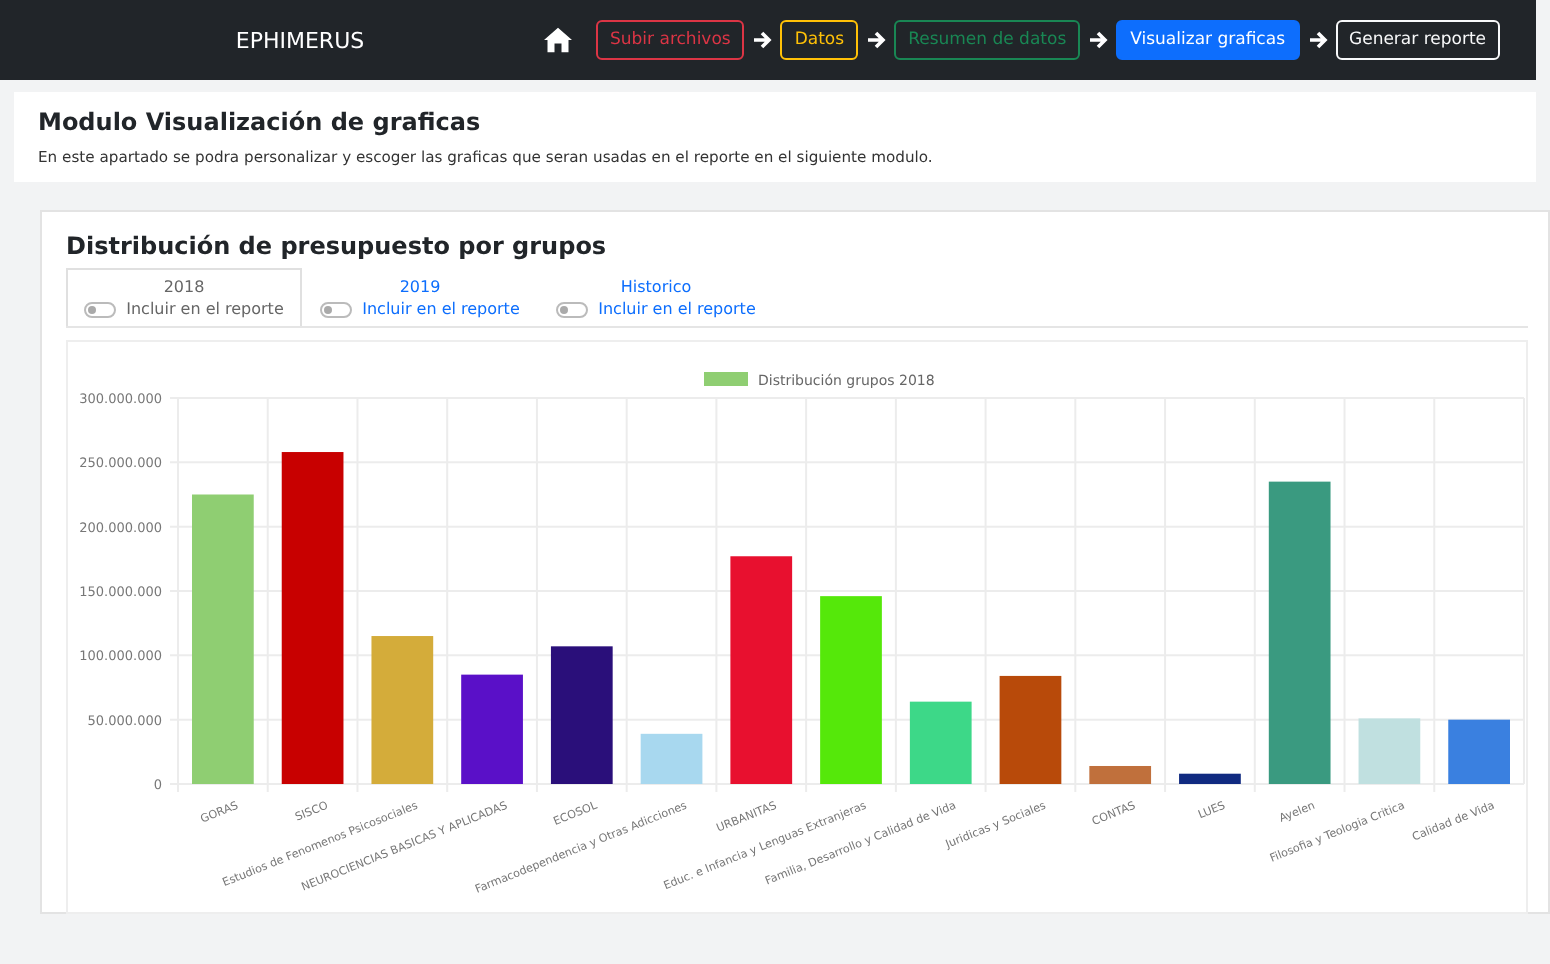  Describe the element at coordinates (819, 40) in the screenshot. I see `step-button: Datos` at that location.